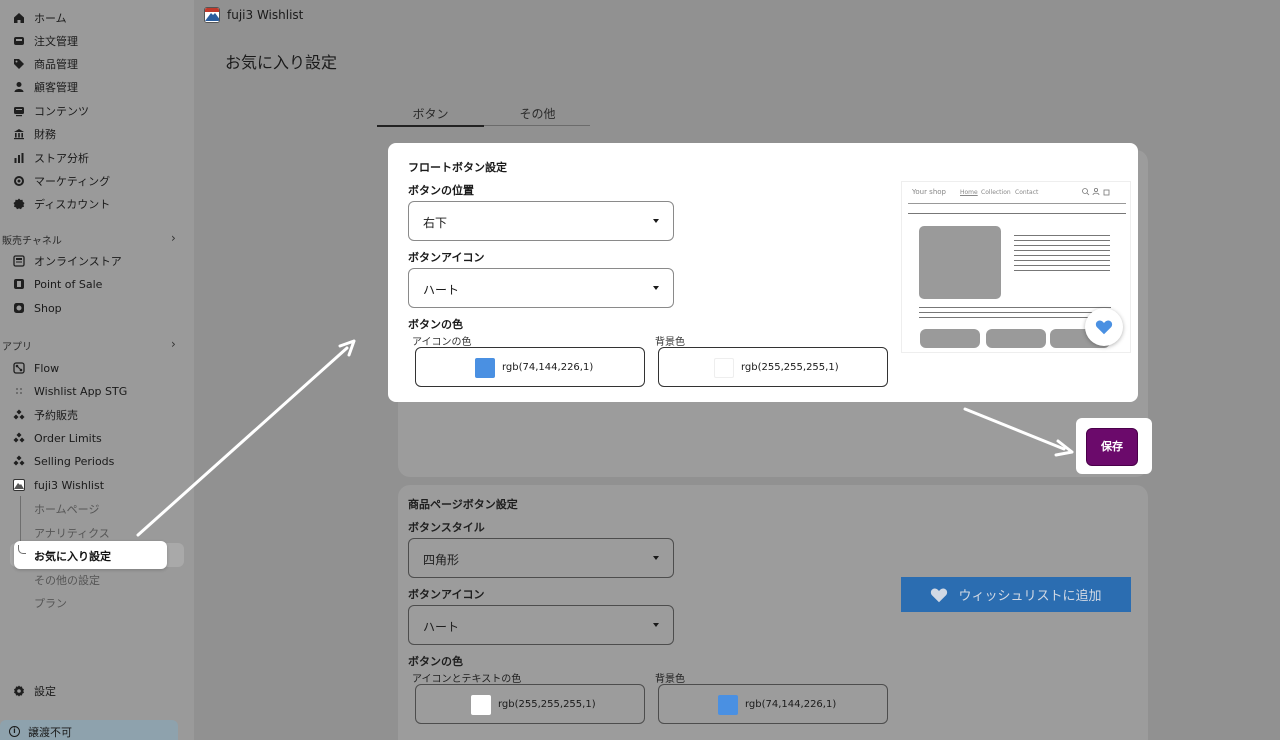 This screenshot has height=740, width=1280. Describe the element at coordinates (265, 15) in the screenshot. I see `app-name: fuji3 Wishlist` at that location.